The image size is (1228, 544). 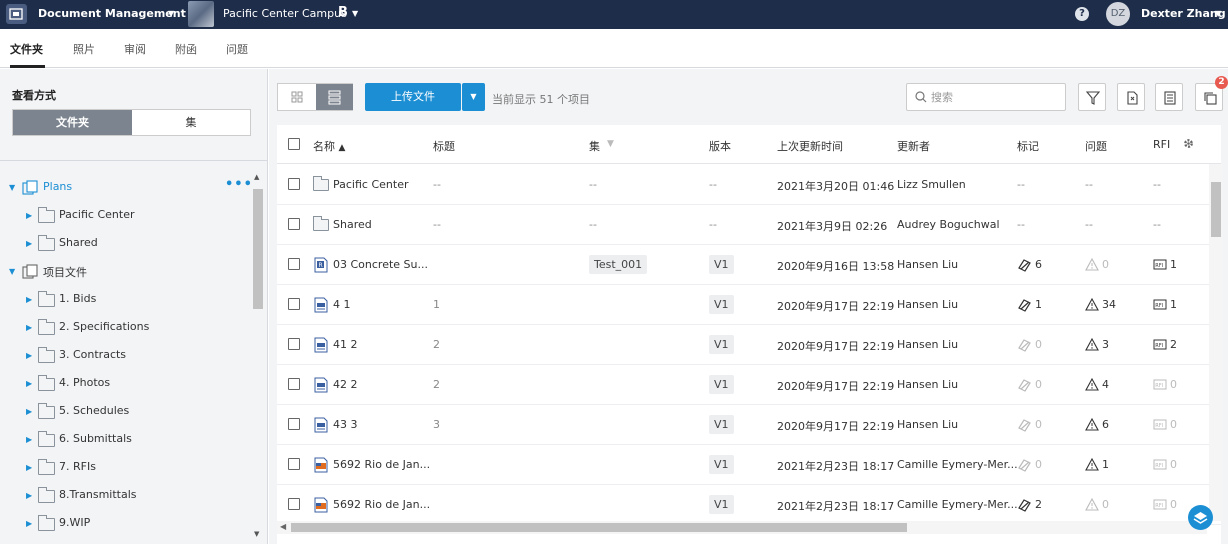 I want to click on search-input, so click(x=996, y=97).